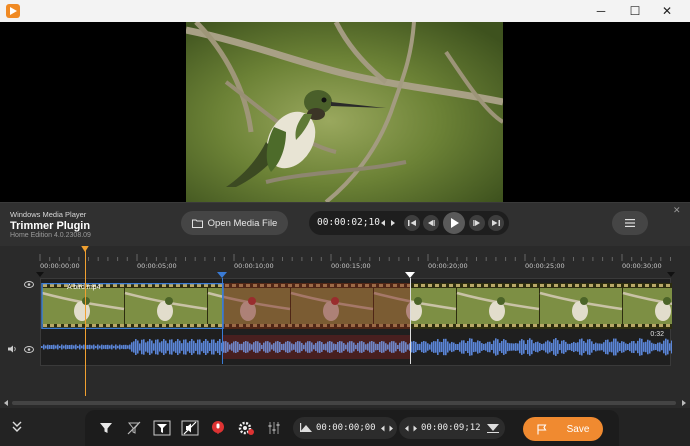 The width and height of the screenshot is (690, 446). Describe the element at coordinates (29, 349) in the screenshot. I see `audio-visibility-eye-icon` at that location.